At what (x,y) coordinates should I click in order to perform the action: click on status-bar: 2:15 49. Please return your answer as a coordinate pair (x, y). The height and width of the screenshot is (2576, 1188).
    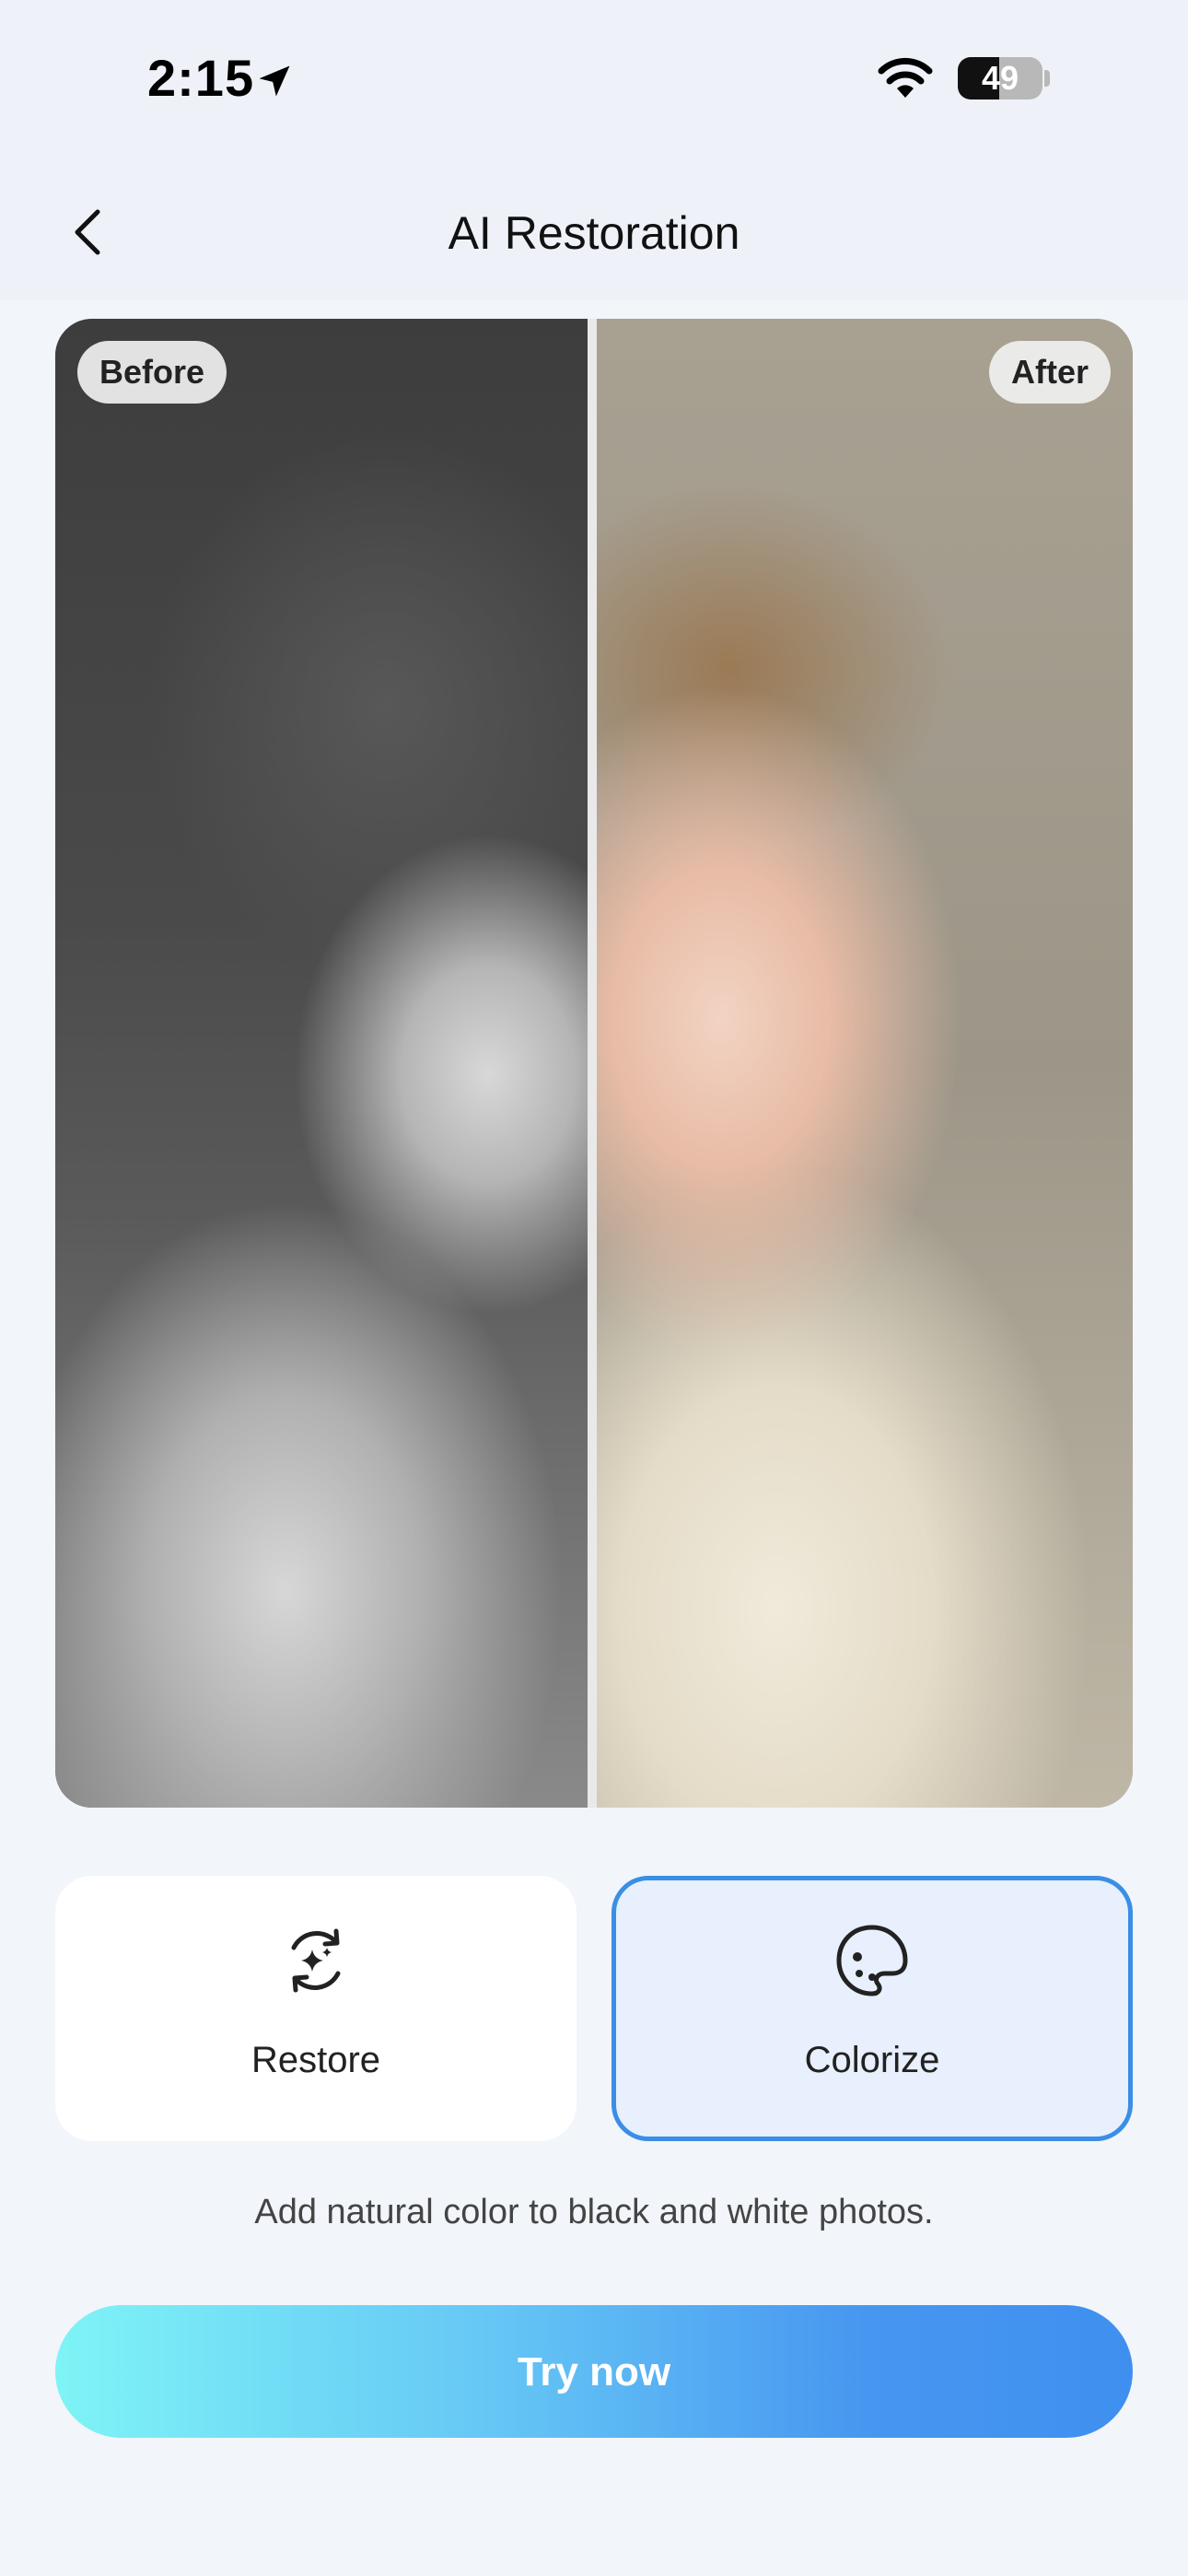
    Looking at the image, I should click on (594, 83).